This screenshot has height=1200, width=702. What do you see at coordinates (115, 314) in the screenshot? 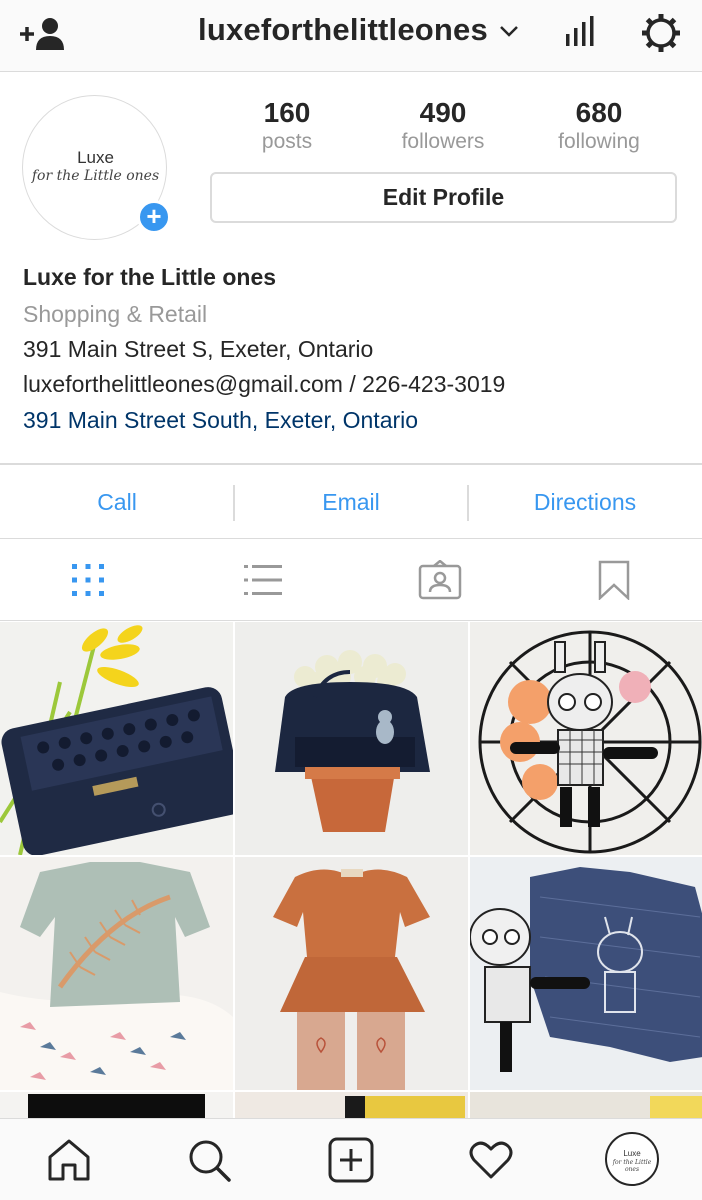
I see `profile-category: Shopping & Retail` at bounding box center [115, 314].